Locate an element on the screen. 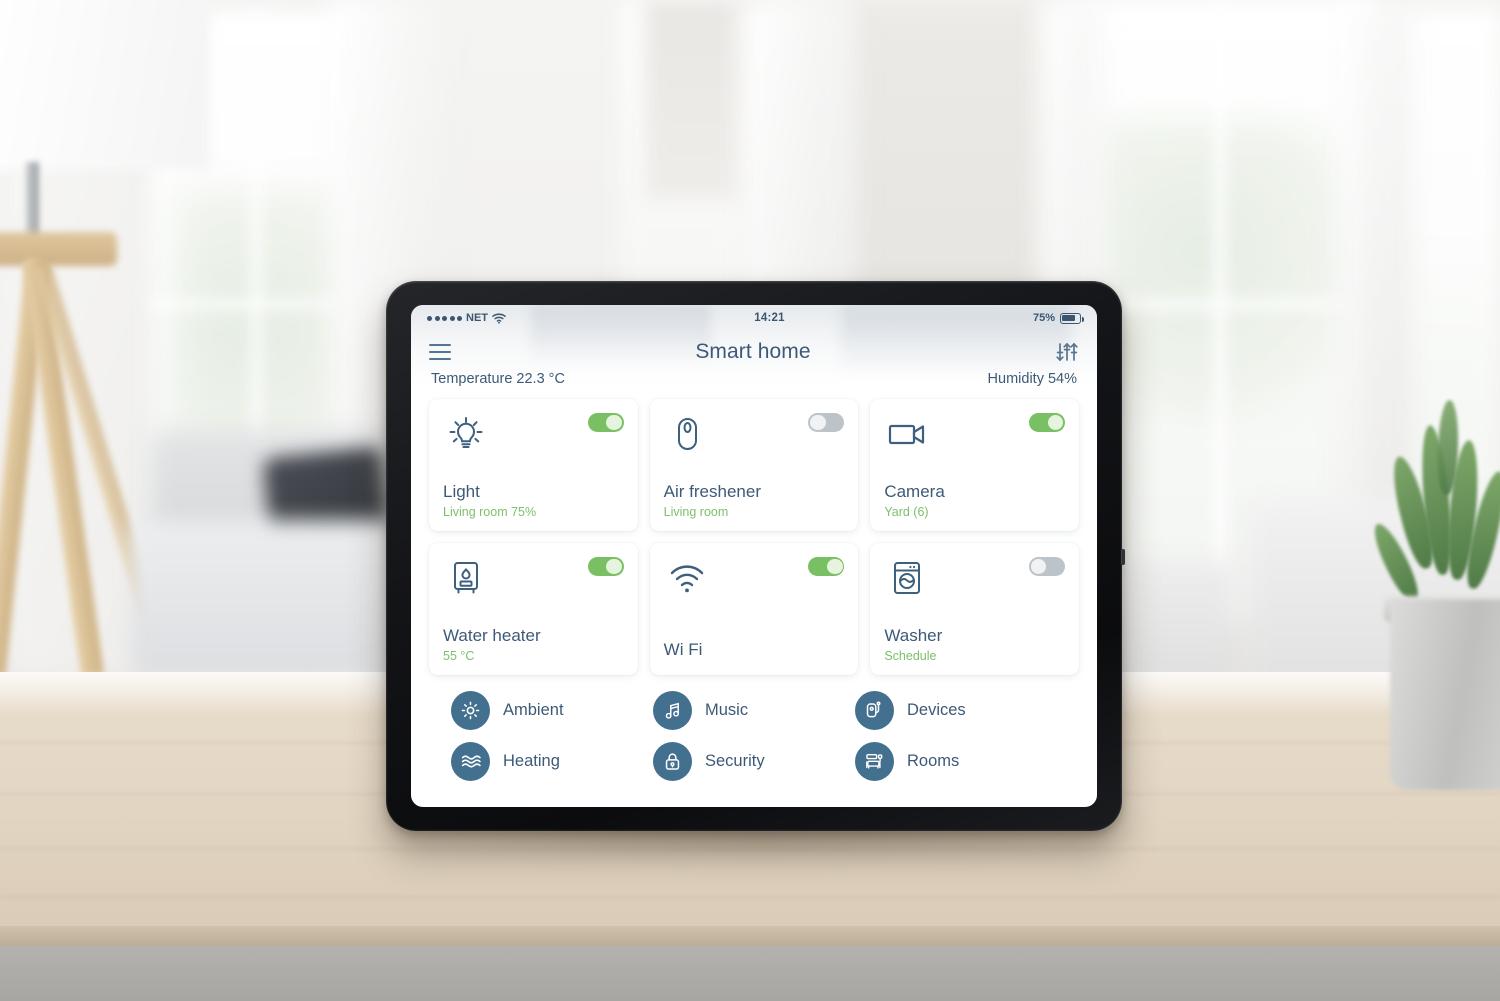 The width and height of the screenshot is (1500, 1001). menu-item-label: Music is located at coordinates (727, 710).